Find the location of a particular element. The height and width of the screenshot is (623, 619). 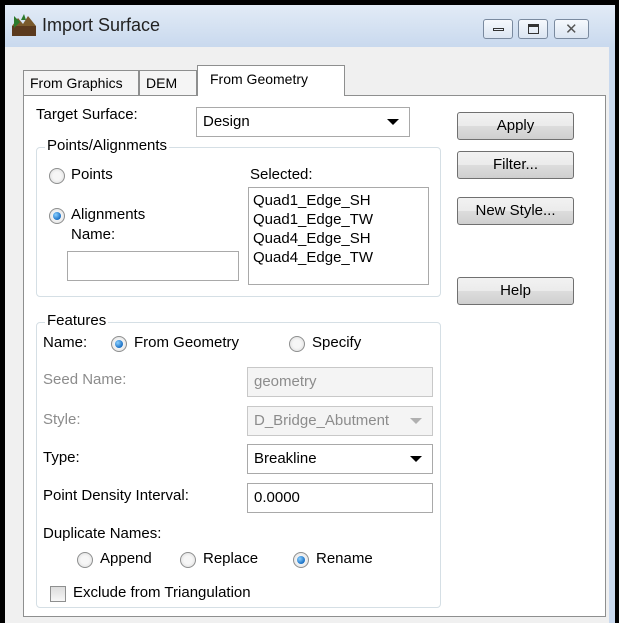

list-item: Quad1_Edge_SH is located at coordinates (338, 200).